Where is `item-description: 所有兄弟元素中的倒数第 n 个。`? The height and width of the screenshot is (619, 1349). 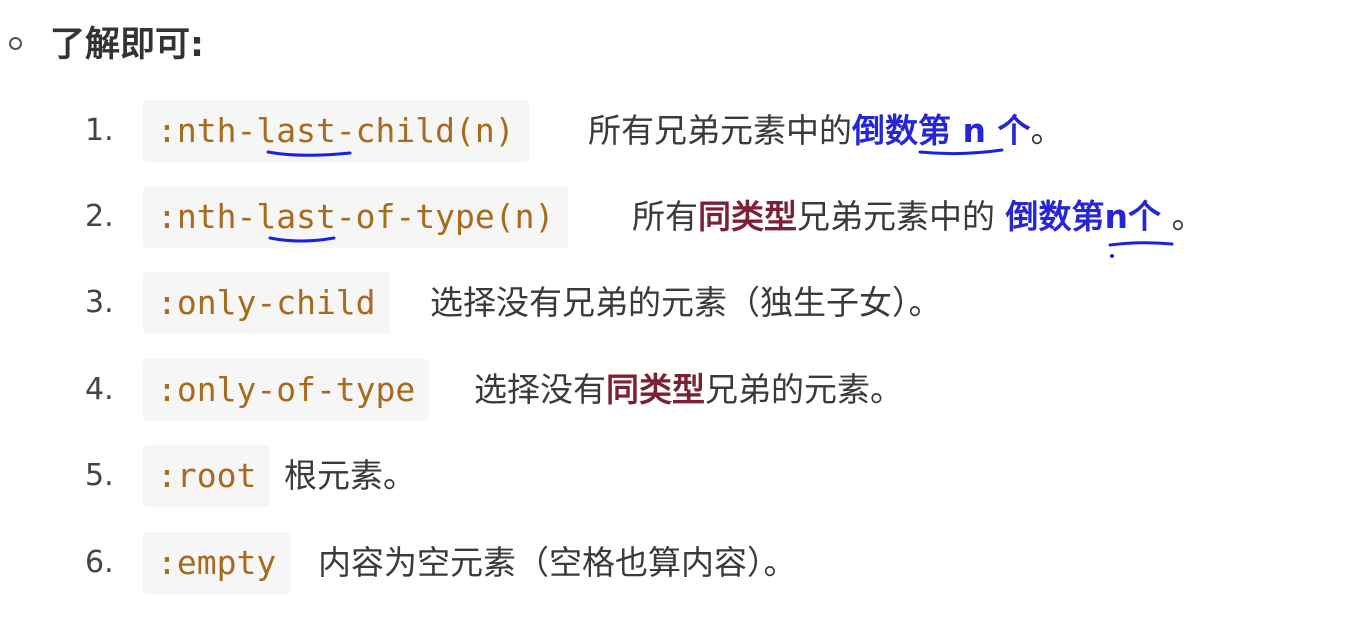 item-description: 所有兄弟元素中的倒数第 n 个。 is located at coordinates (825, 131).